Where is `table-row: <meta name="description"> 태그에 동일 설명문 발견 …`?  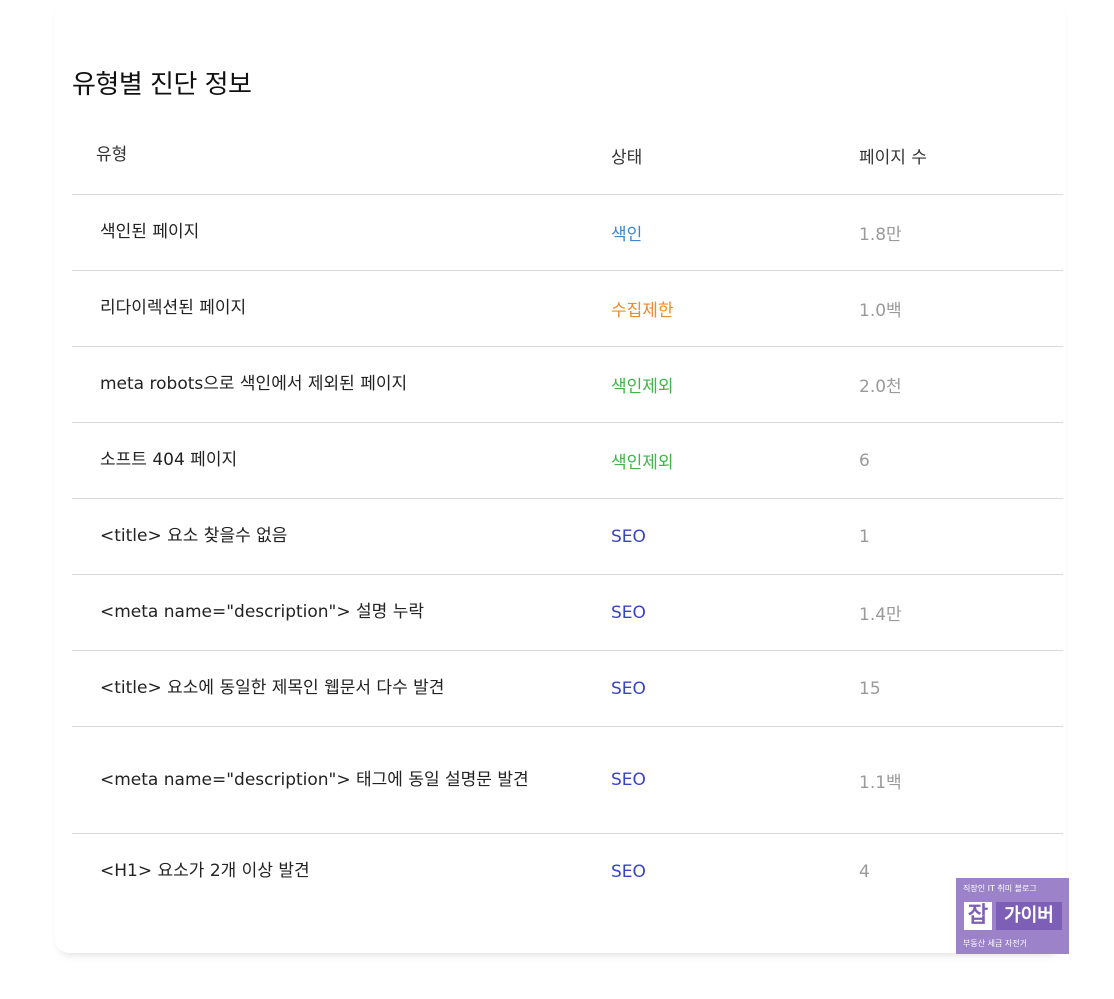 table-row: <meta name="description"> 태그에 동일 설명문 발견 … is located at coordinates (567, 780).